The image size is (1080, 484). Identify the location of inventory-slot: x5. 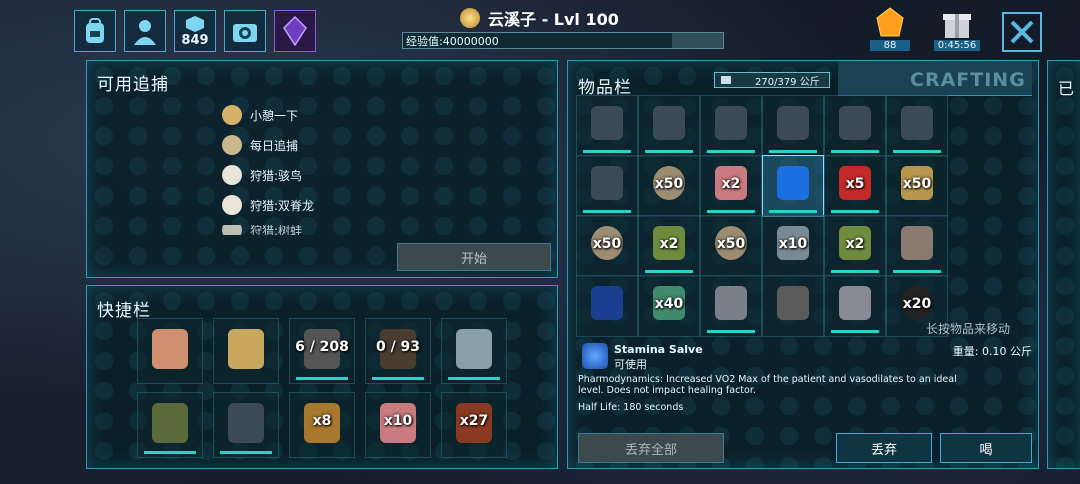
(855, 186).